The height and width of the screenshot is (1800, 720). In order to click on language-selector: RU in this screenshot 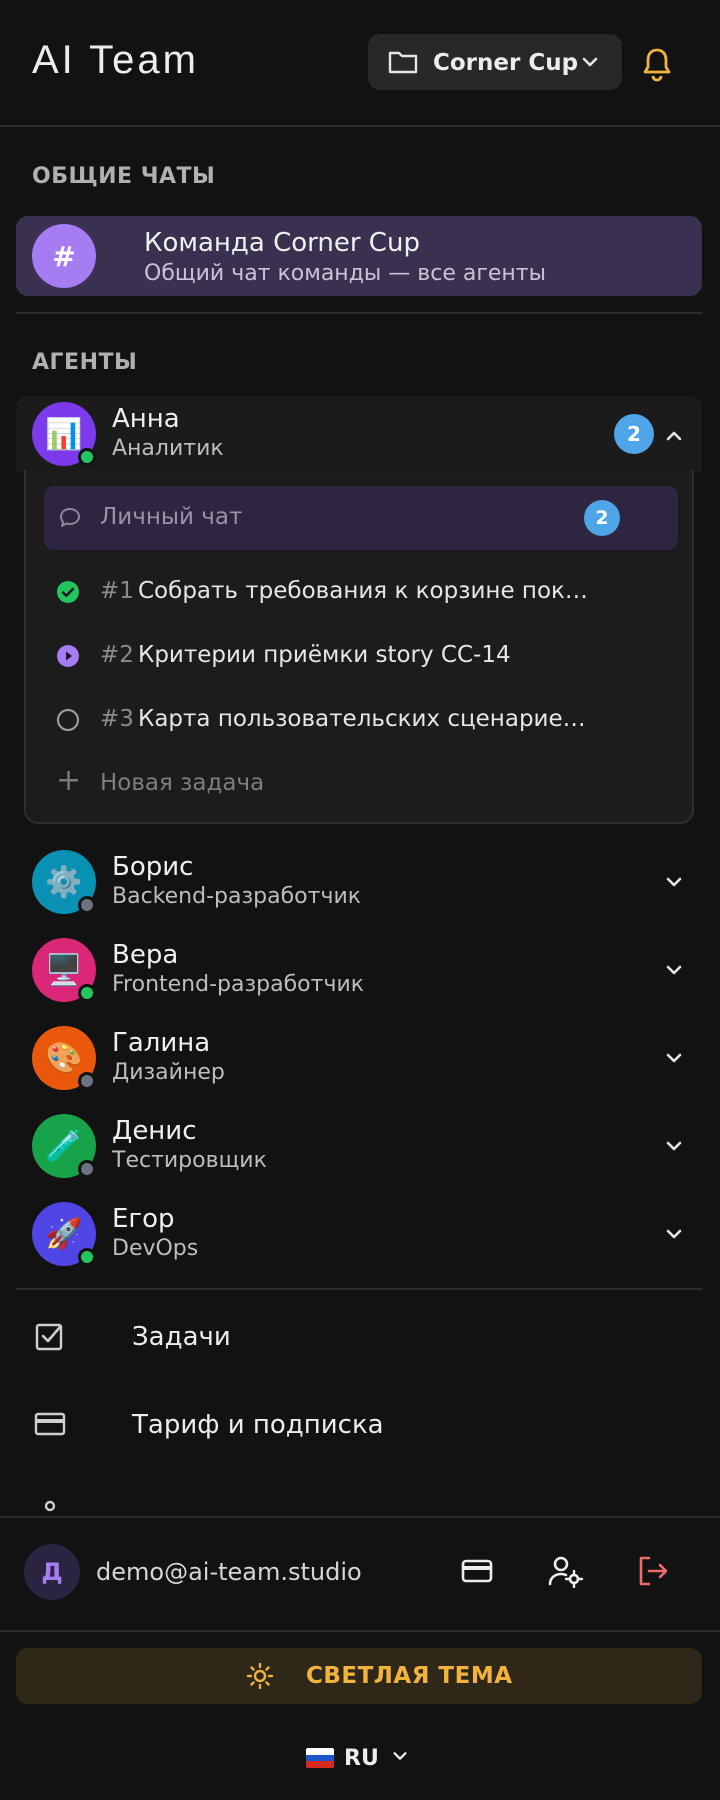, I will do `click(357, 1758)`.